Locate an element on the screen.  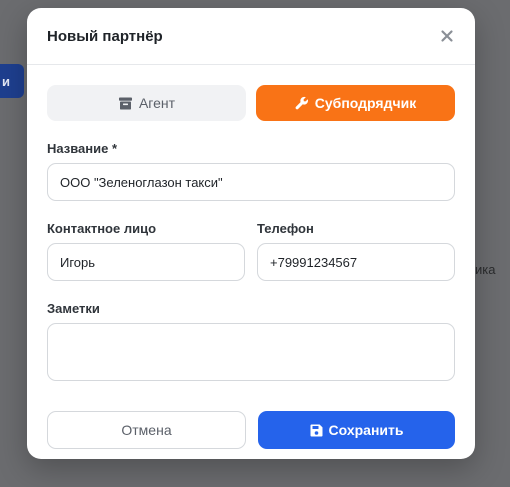
subcontractor-type-button: Субподрядчик is located at coordinates (355, 103).